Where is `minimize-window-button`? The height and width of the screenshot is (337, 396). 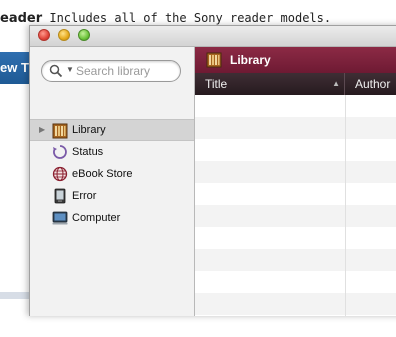 minimize-window-button is located at coordinates (64, 35).